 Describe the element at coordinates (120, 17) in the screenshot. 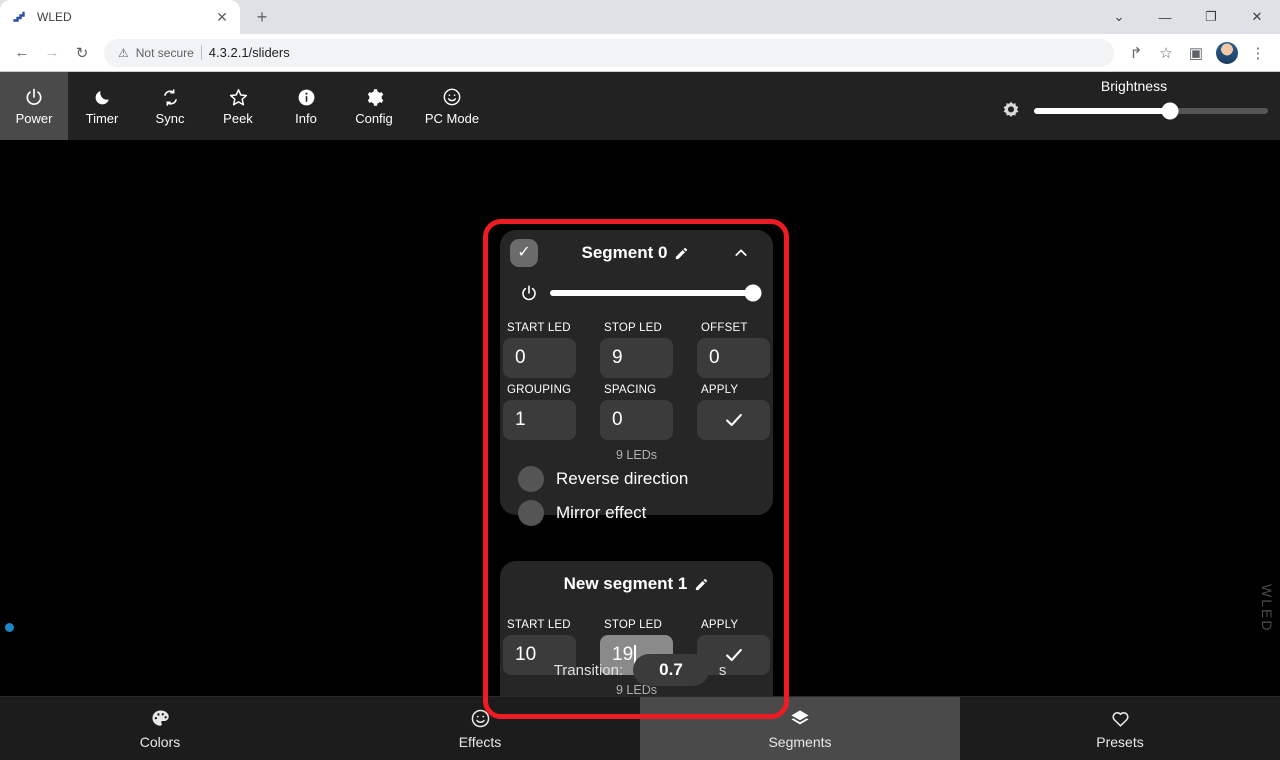

I see `browser-tab: WLED ✕` at that location.